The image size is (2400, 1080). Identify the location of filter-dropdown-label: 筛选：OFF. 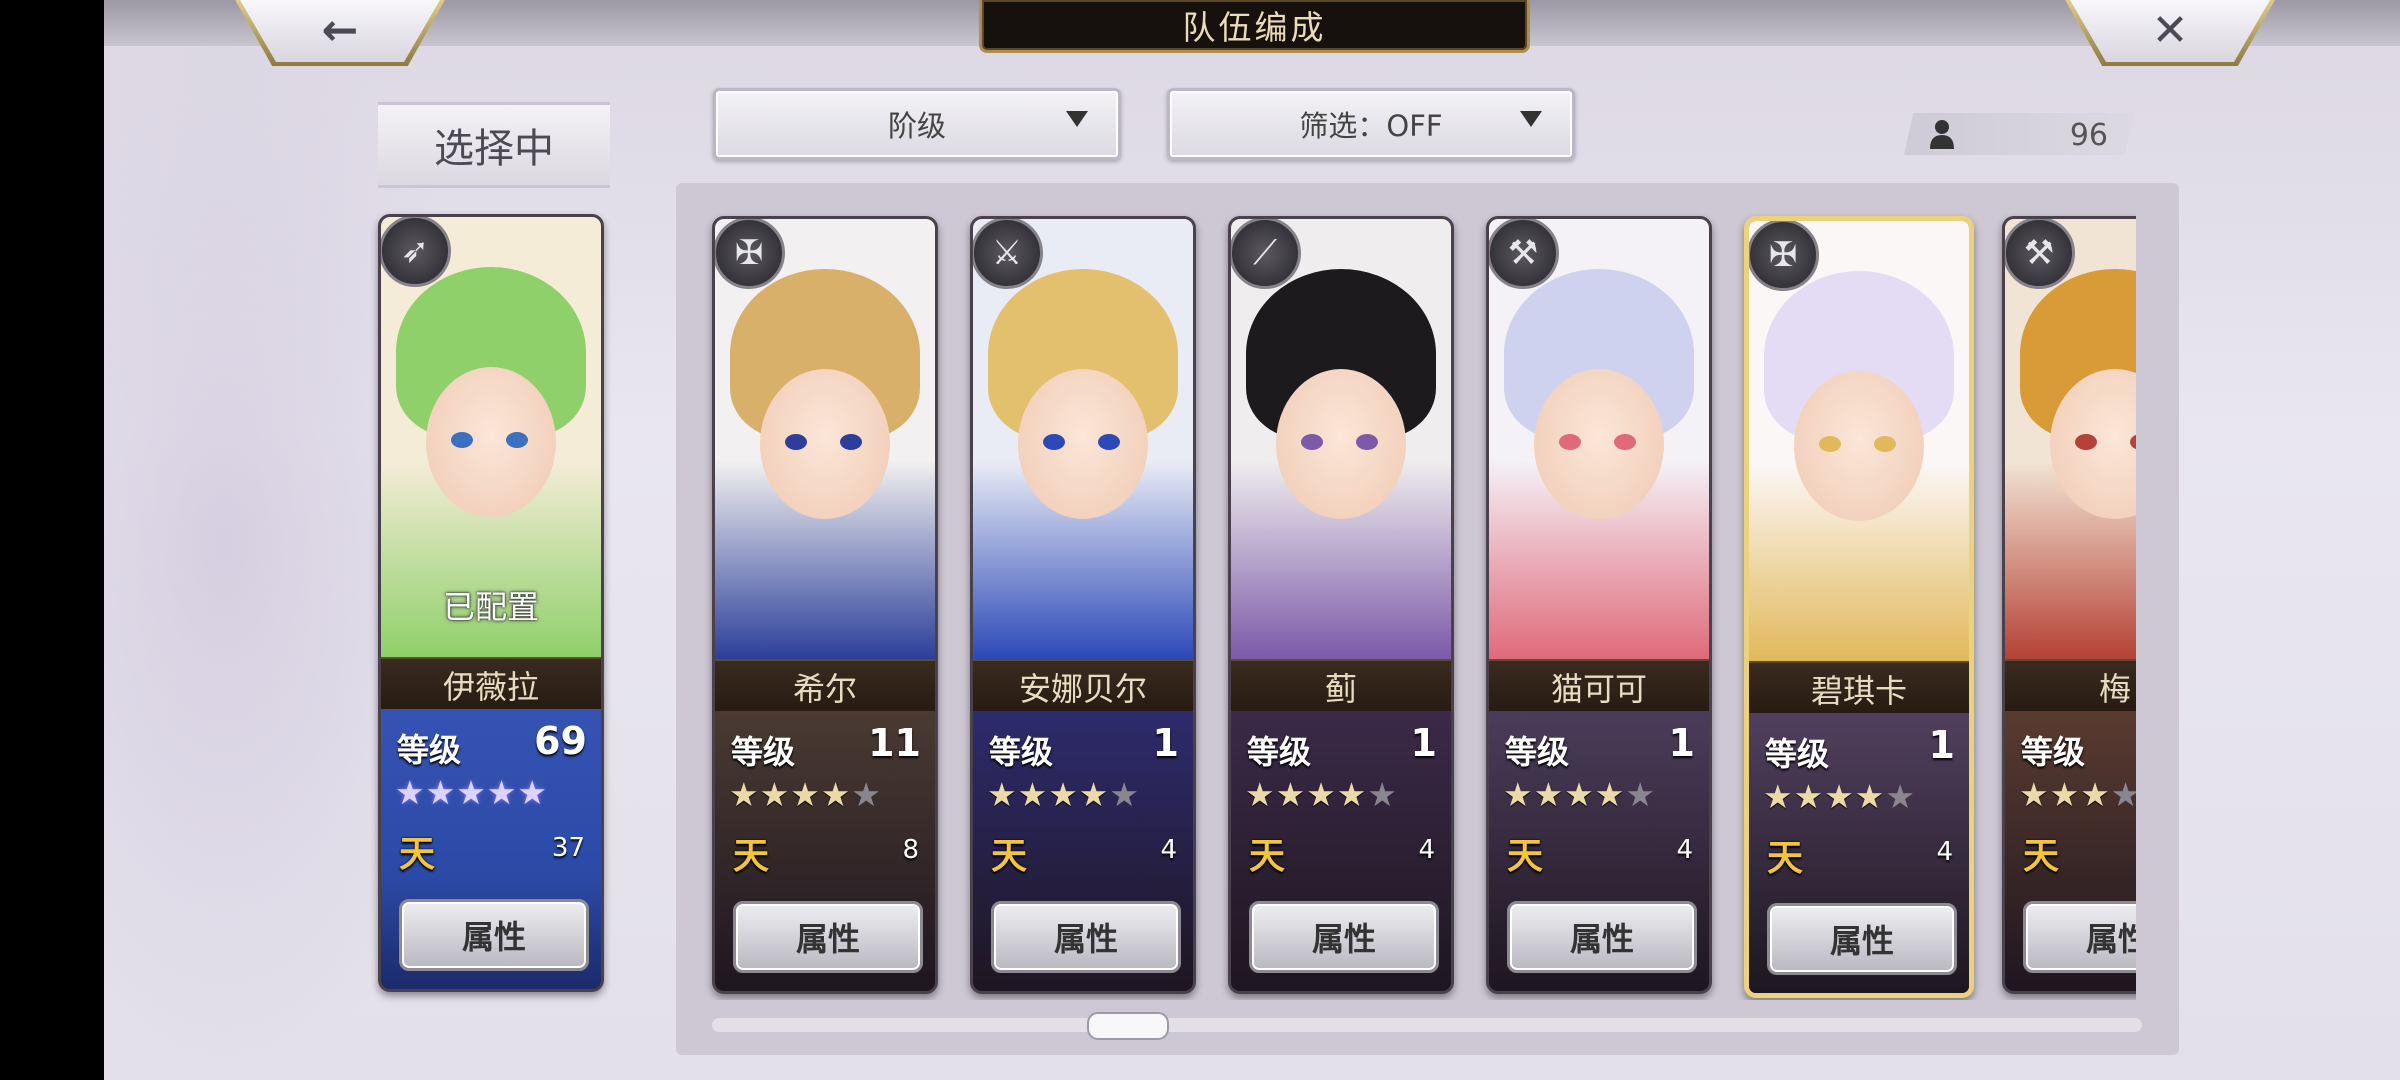
(1371, 126).